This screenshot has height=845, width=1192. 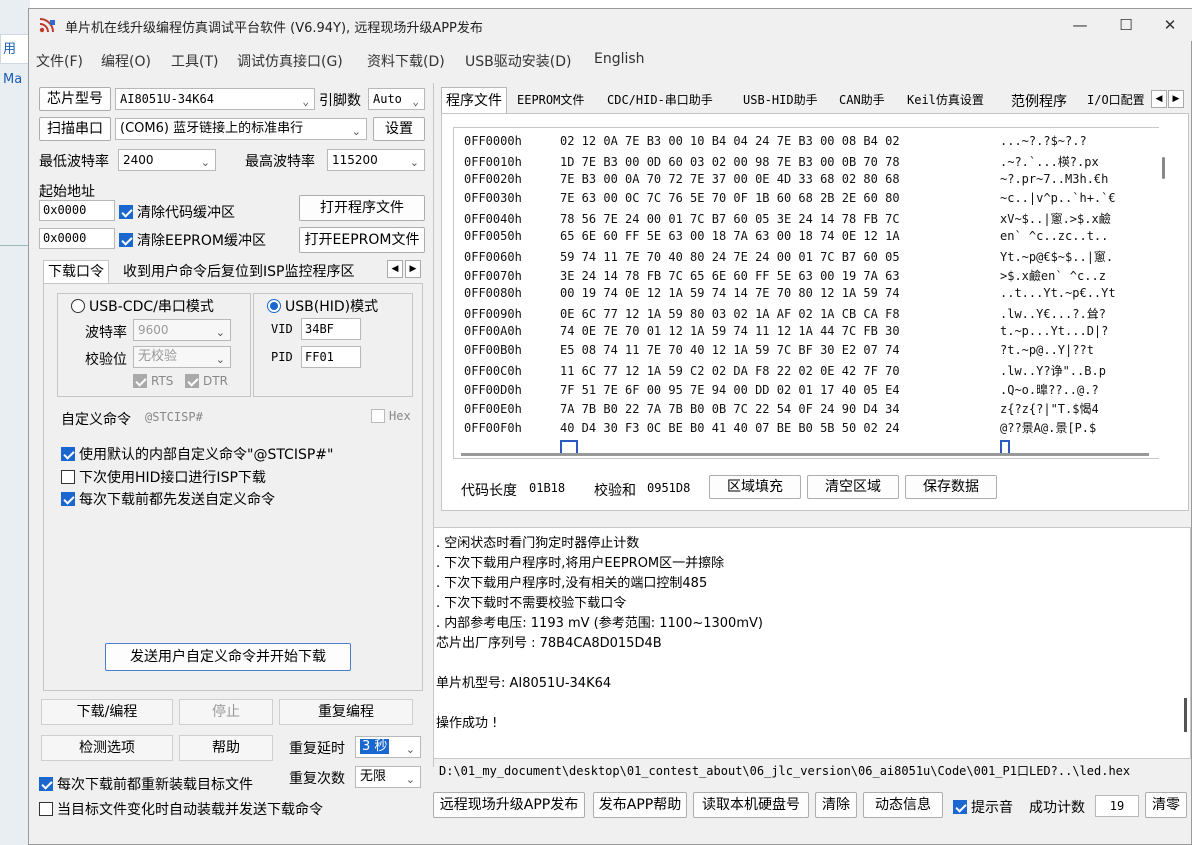 What do you see at coordinates (1047, 350) in the screenshot?
I see `hex-ascii: ?t.~p@..Y|??t` at bounding box center [1047, 350].